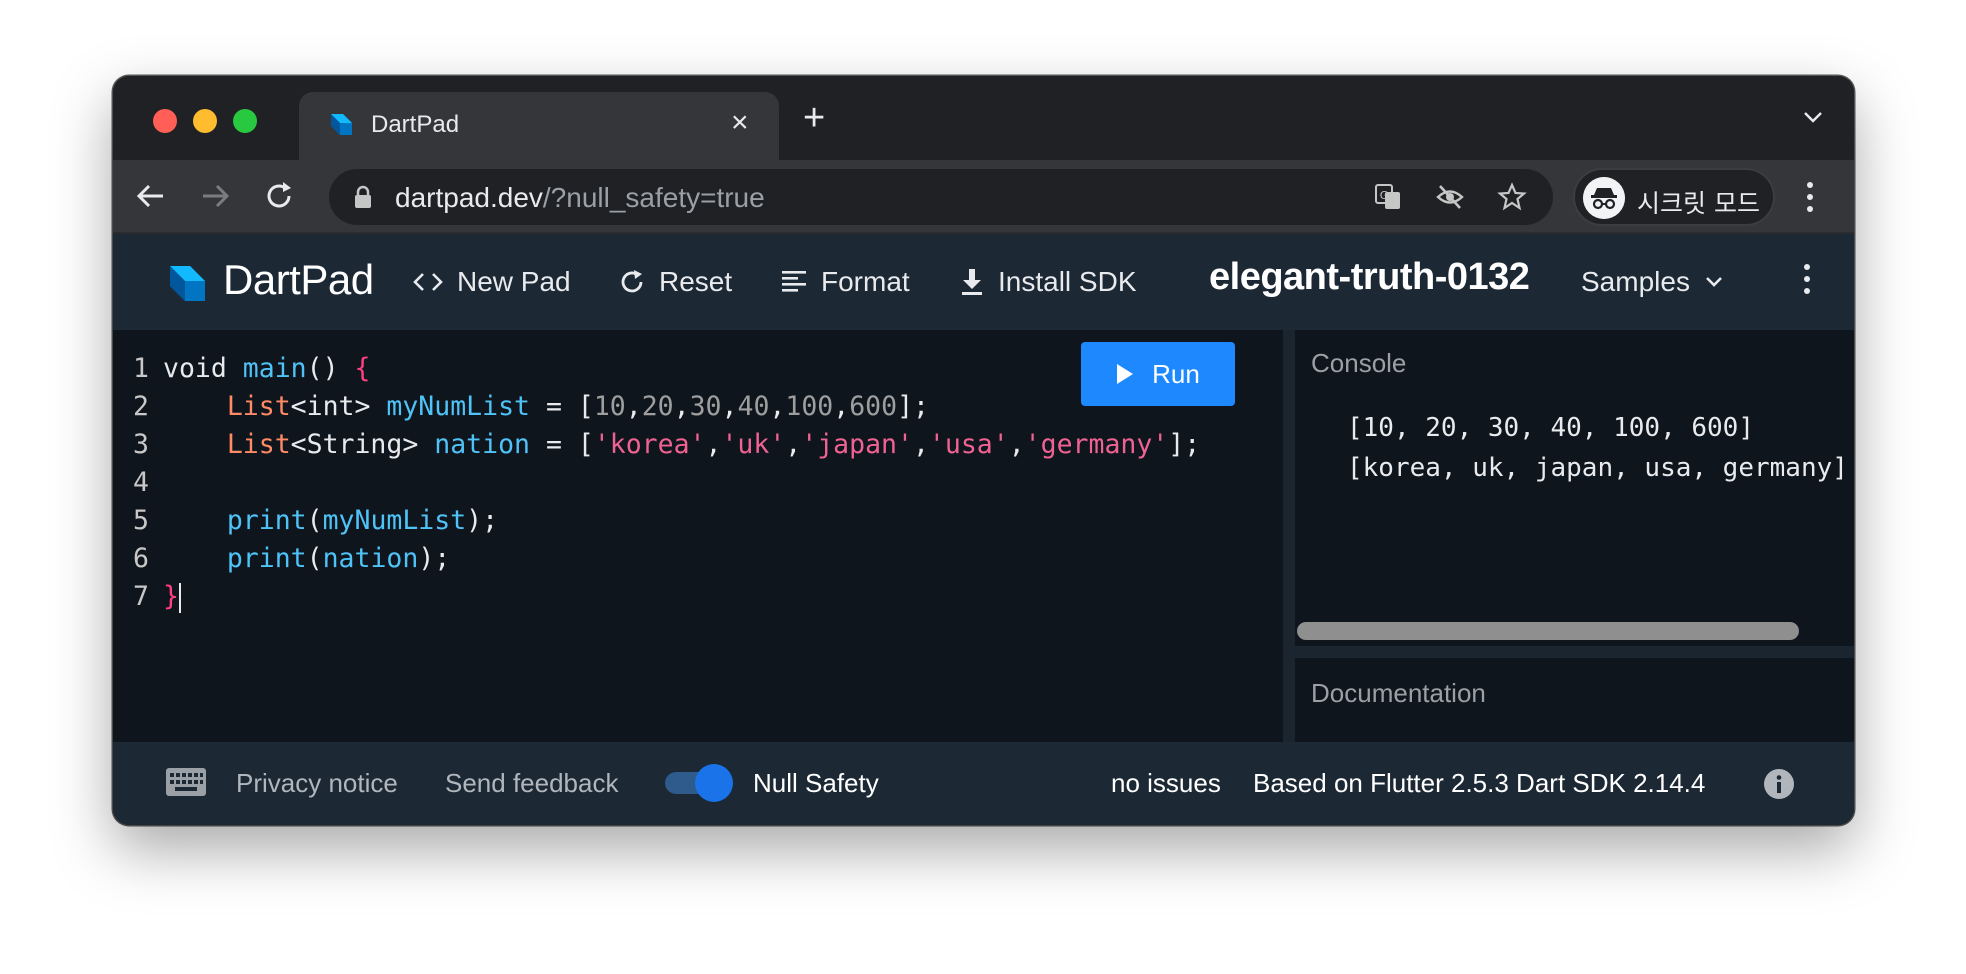 The width and height of the screenshot is (1966, 974). What do you see at coordinates (298, 279) in the screenshot?
I see `app-title: DartPad` at bounding box center [298, 279].